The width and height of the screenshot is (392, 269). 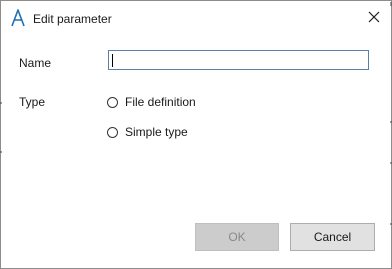 I want to click on radio-simple-type: Simple type, so click(x=147, y=132).